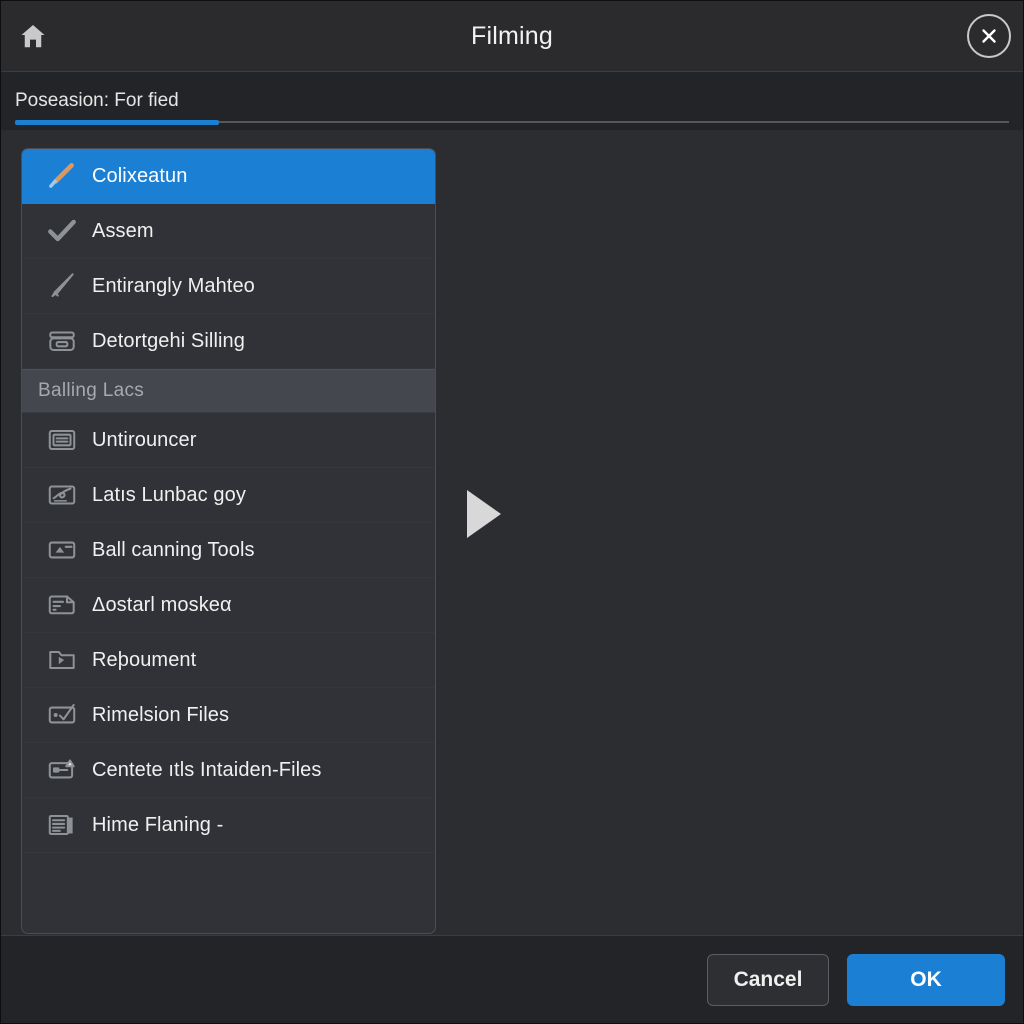 The height and width of the screenshot is (1024, 1024). Describe the element at coordinates (512, 101) in the screenshot. I see `tab-strip: Poseasion: For fied` at that location.